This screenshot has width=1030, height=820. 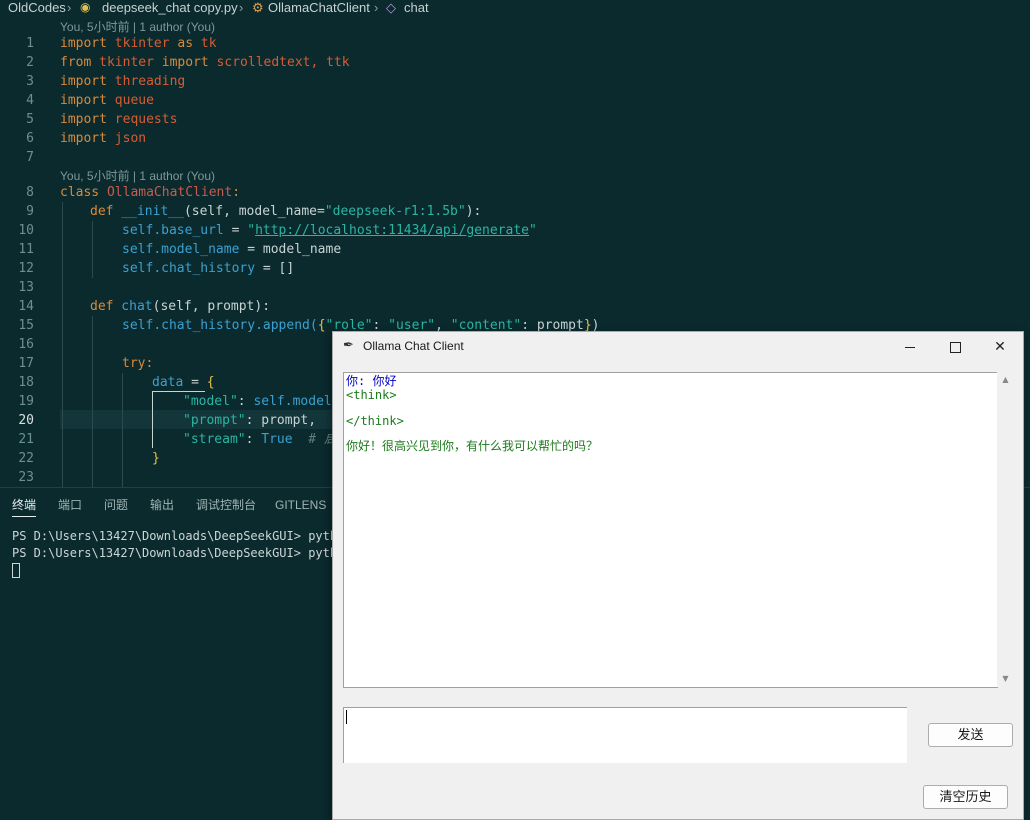 What do you see at coordinates (118, 119) in the screenshot?
I see `code-line: import requests` at bounding box center [118, 119].